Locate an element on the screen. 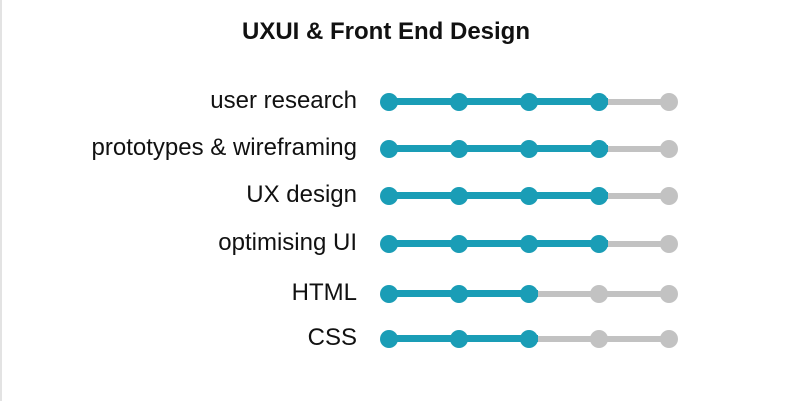  skill-row: prototypes & wireframing is located at coordinates (399, 148).